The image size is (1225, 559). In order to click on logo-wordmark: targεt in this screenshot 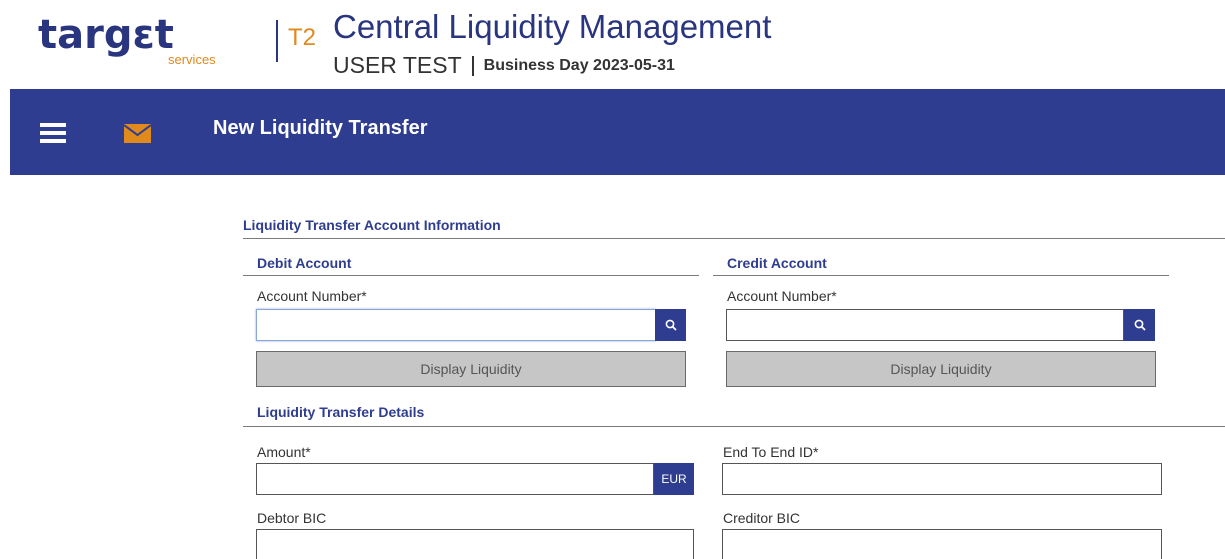, I will do `click(106, 35)`.